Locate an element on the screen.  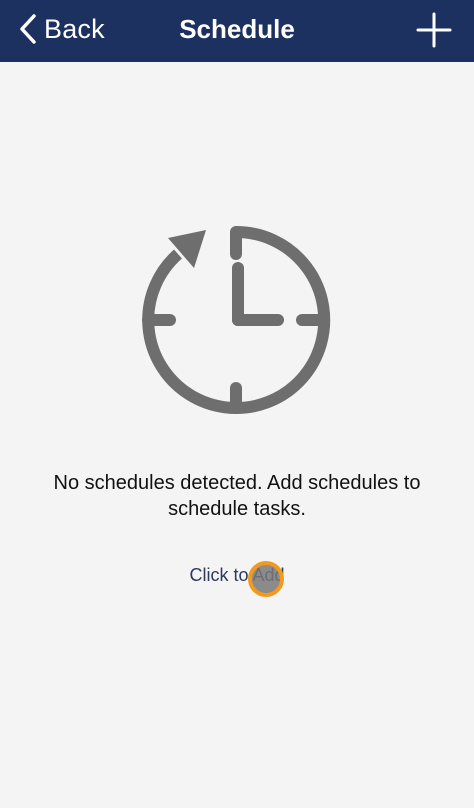
clock-refresh-icon is located at coordinates (236, 320).